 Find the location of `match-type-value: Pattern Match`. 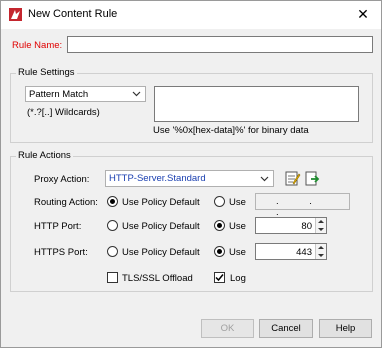

match-type-value: Pattern Match is located at coordinates (59, 94).